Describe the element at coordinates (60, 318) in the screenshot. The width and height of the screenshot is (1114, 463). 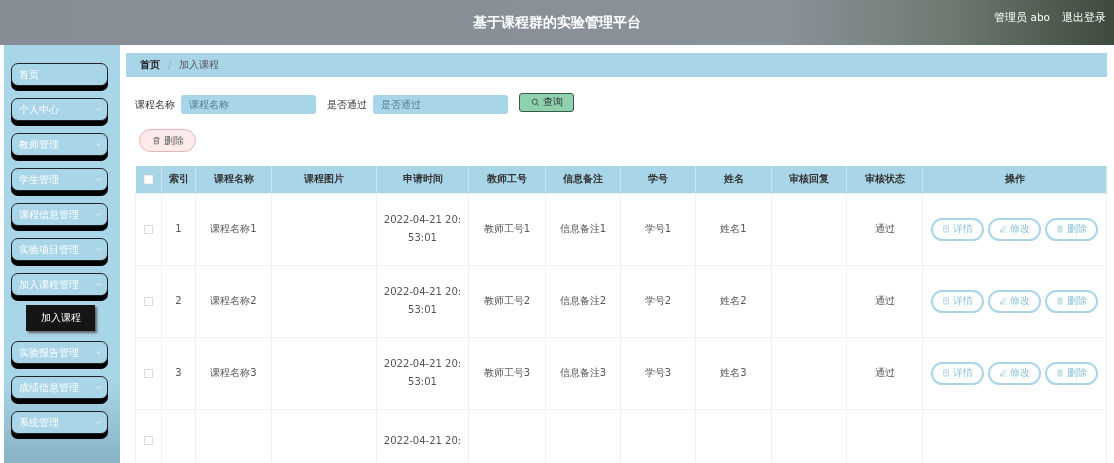
I see `submenu-item: 加入课程` at that location.